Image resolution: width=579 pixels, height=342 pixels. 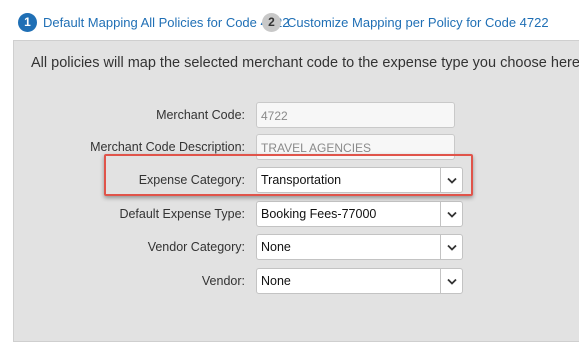 What do you see at coordinates (359, 281) in the screenshot?
I see `vendor-select: None` at bounding box center [359, 281].